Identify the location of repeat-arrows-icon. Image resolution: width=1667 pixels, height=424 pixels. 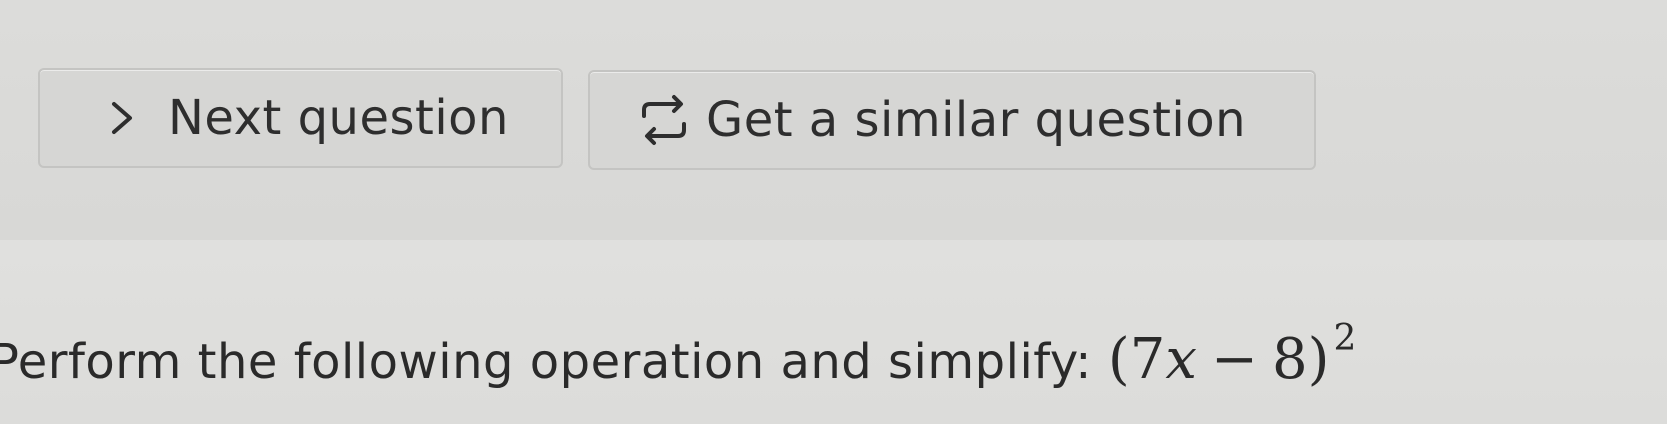
(664, 120).